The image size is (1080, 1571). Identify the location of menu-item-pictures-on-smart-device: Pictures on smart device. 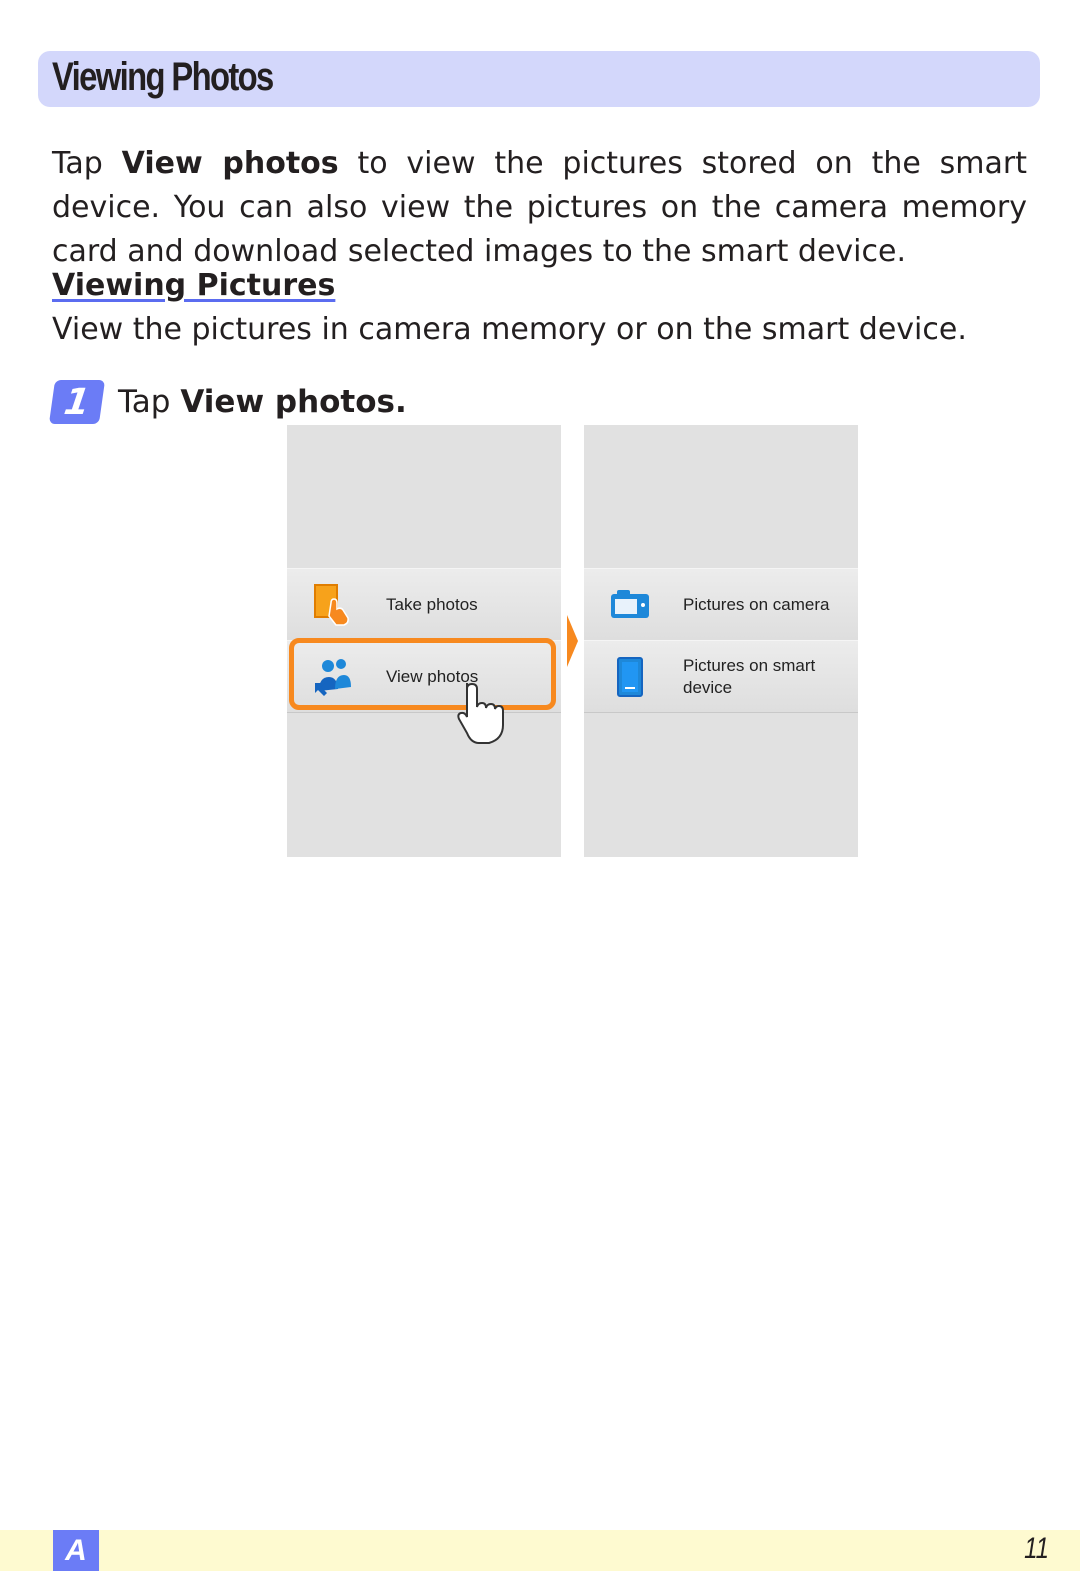
(721, 676).